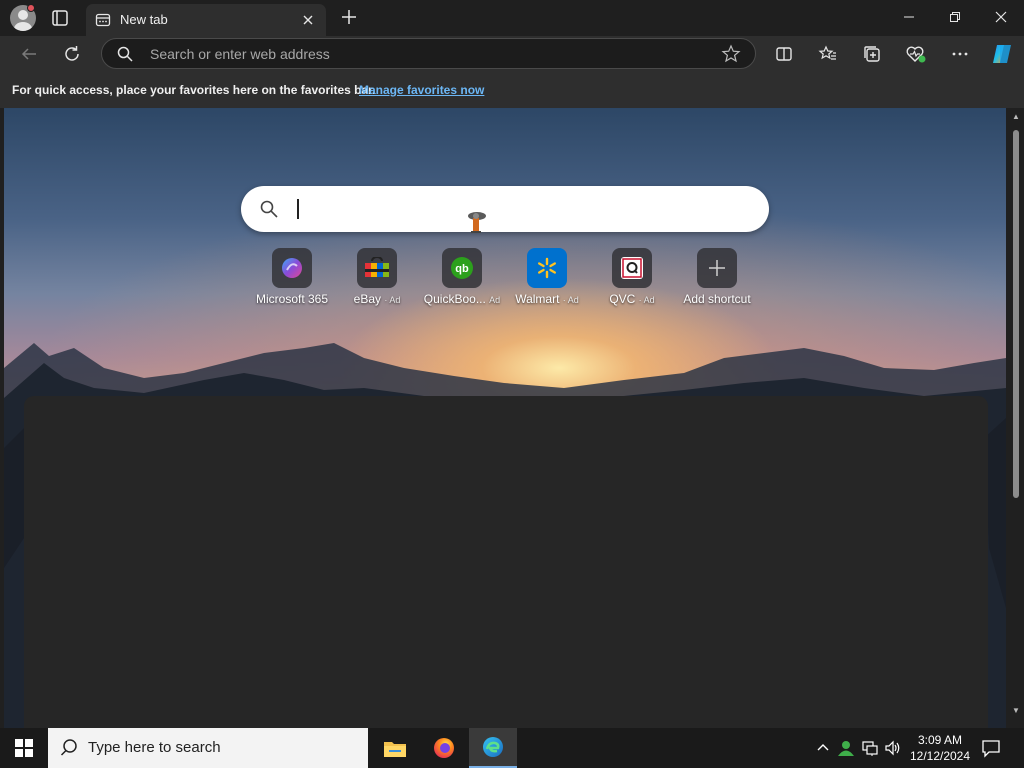 Image resolution: width=1024 pixels, height=768 pixels. I want to click on shortcut-walmart: Walmart · Ad, so click(547, 278).